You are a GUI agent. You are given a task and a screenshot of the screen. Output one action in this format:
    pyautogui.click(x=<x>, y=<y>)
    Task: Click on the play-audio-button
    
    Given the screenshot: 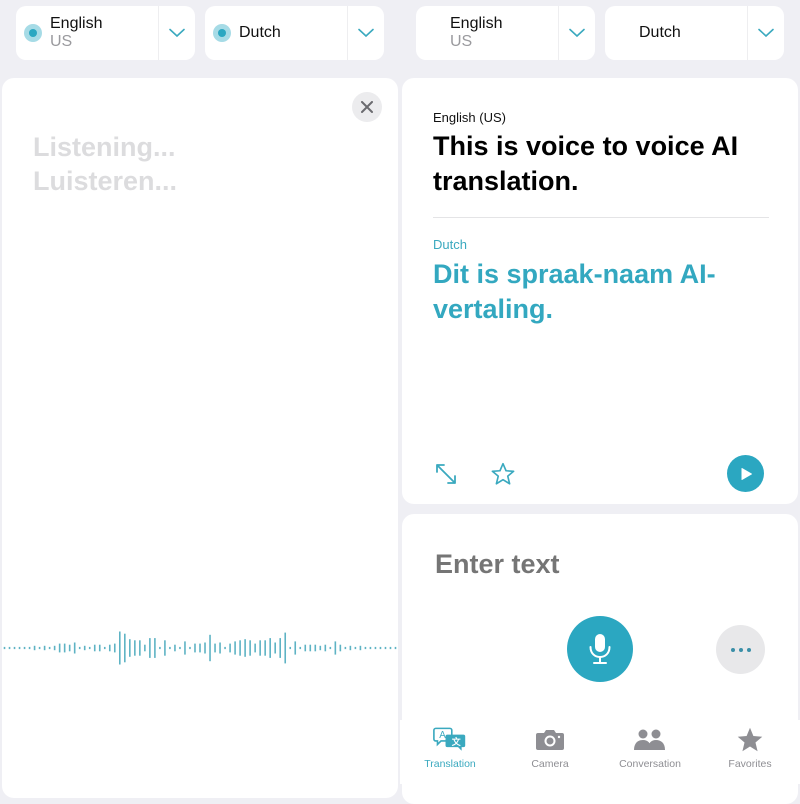 What is the action you would take?
    pyautogui.click(x=745, y=473)
    